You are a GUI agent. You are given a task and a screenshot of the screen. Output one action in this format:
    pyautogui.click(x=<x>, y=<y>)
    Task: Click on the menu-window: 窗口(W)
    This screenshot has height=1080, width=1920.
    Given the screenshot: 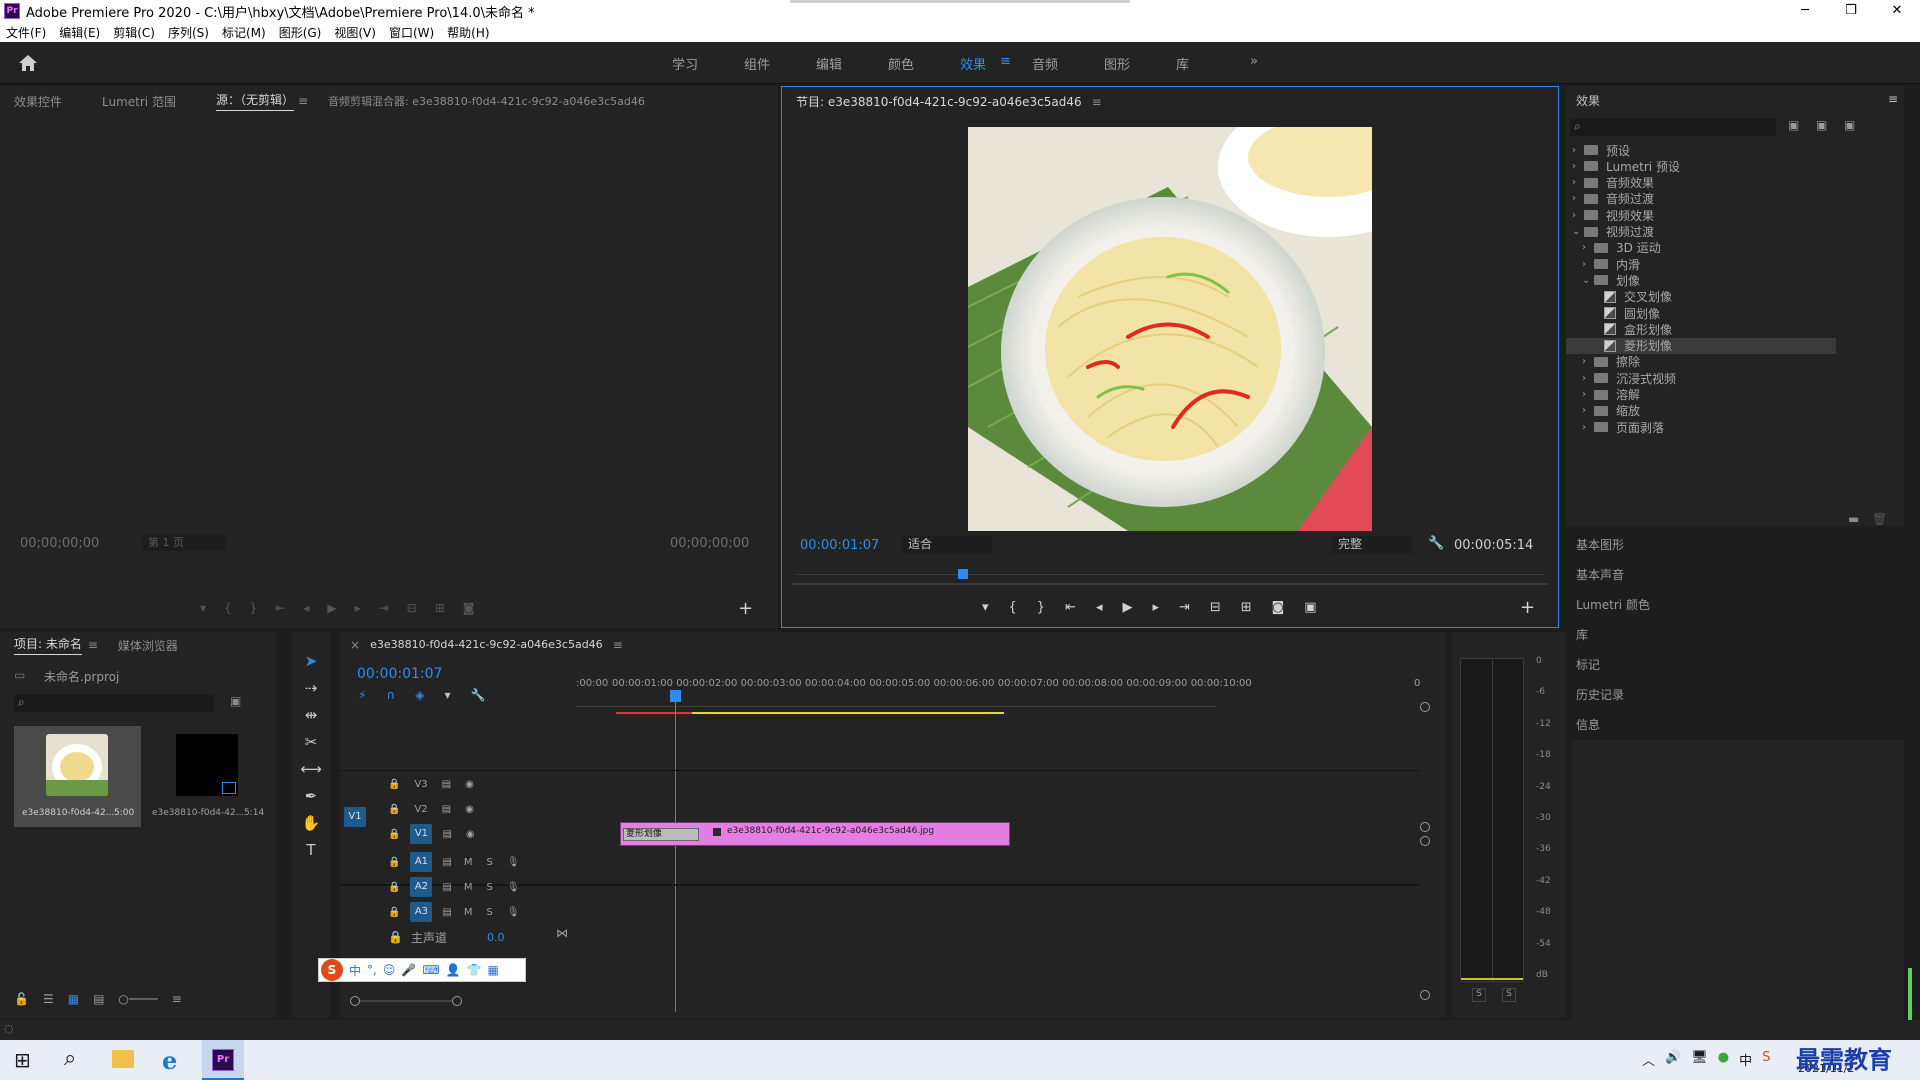 What is the action you would take?
    pyautogui.click(x=411, y=32)
    